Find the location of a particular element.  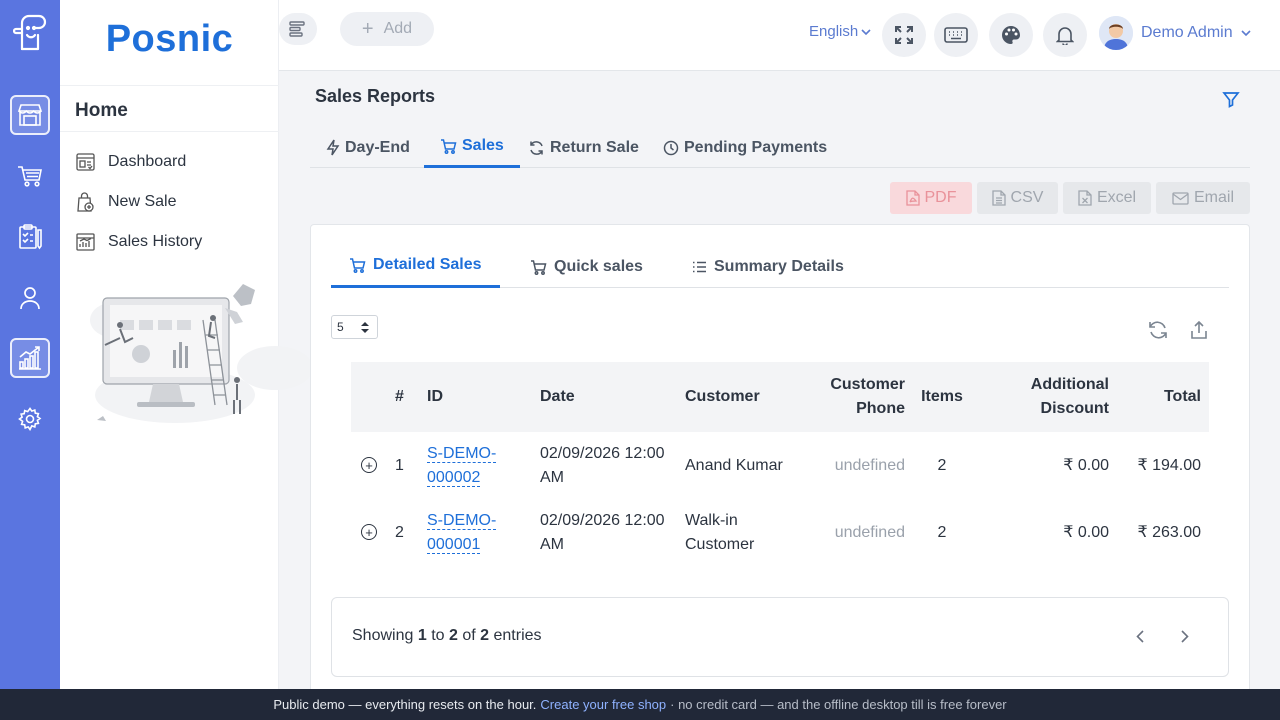

export-email-button: Email is located at coordinates (1203, 198).